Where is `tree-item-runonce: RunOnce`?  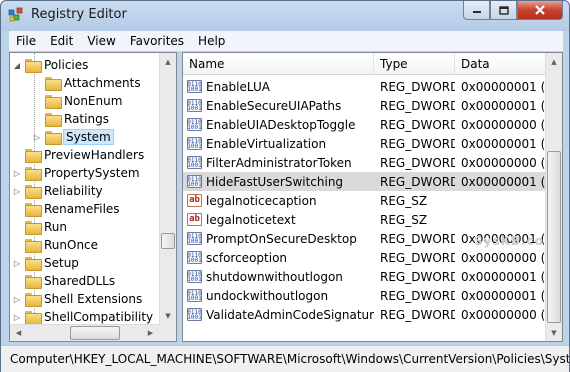 tree-item-runonce: RunOnce is located at coordinates (55, 245).